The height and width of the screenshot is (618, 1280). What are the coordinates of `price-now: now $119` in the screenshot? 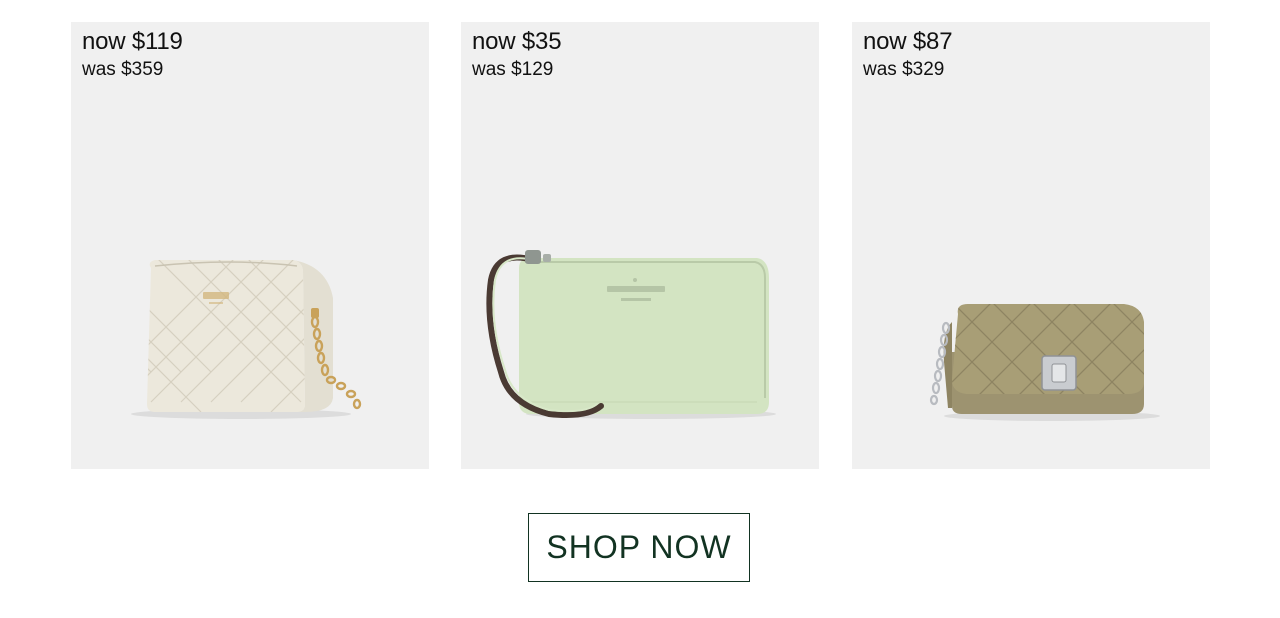 It's located at (132, 41).